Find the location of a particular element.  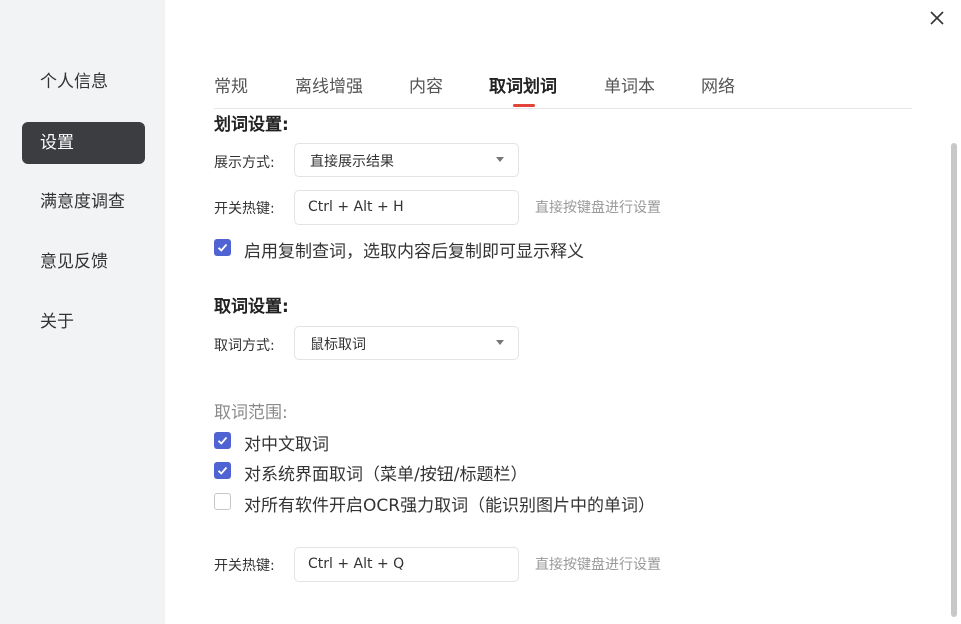

ocr-capture-checkbox is located at coordinates (222, 501).